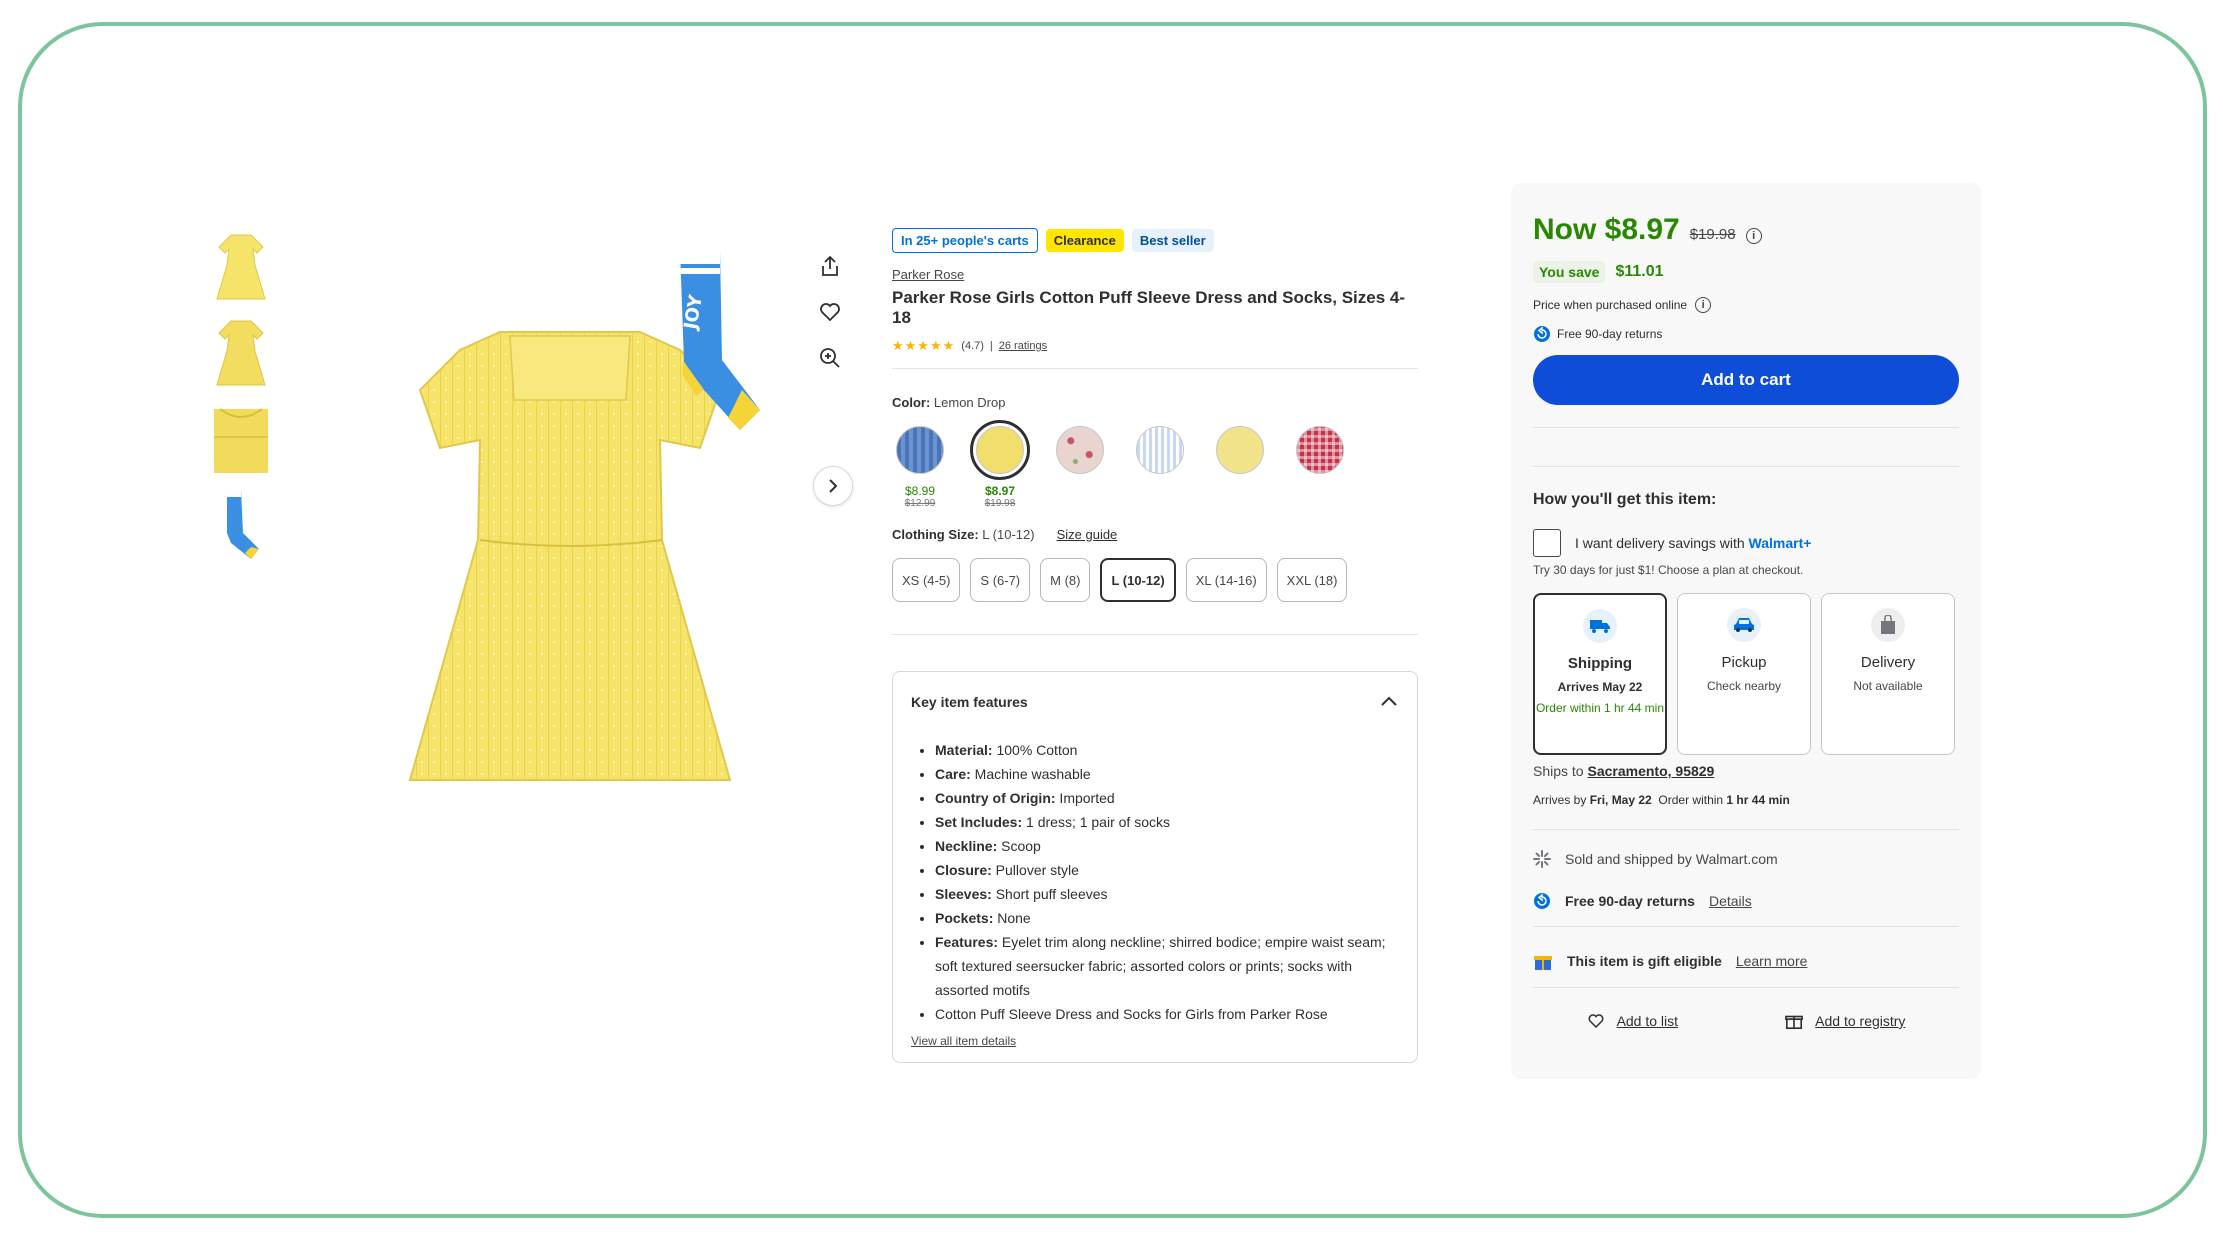 The height and width of the screenshot is (1240, 2223). What do you see at coordinates (1746, 305) in the screenshot?
I see `online-price-note: Price when purchased online i` at bounding box center [1746, 305].